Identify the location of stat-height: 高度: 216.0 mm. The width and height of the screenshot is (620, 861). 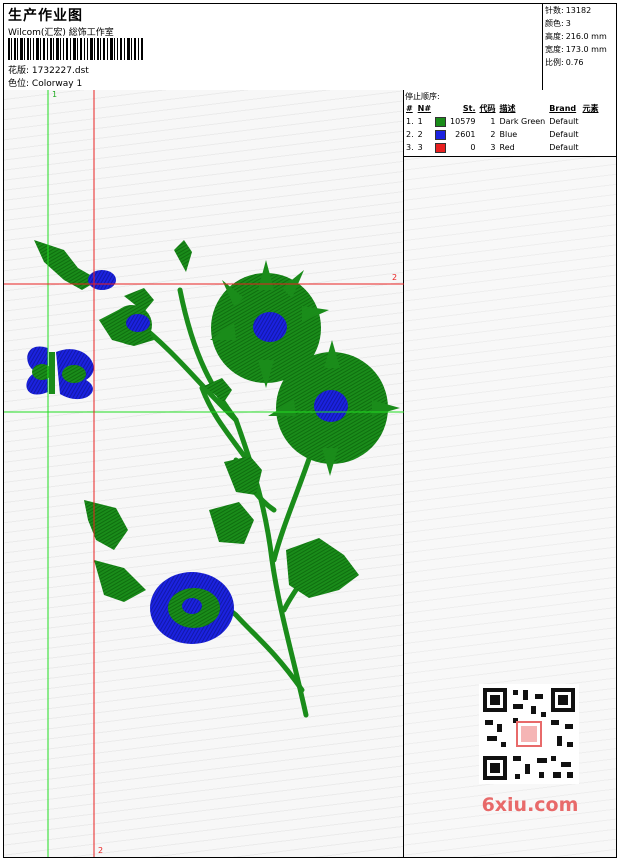
(579, 36).